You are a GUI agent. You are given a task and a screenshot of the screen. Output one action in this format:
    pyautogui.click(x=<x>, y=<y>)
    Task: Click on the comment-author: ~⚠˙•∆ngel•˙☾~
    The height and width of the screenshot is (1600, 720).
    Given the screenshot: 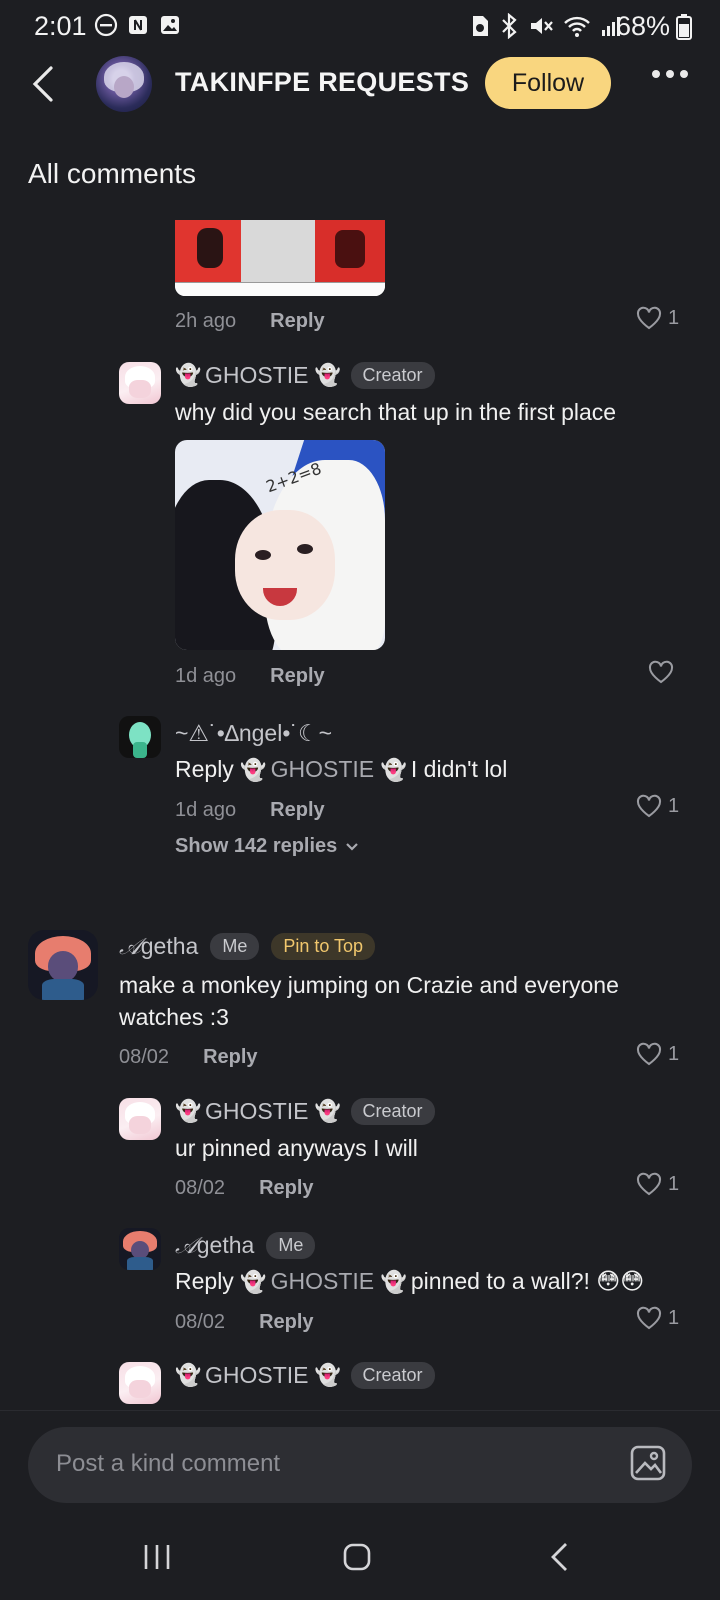 What is the action you would take?
    pyautogui.click(x=253, y=733)
    